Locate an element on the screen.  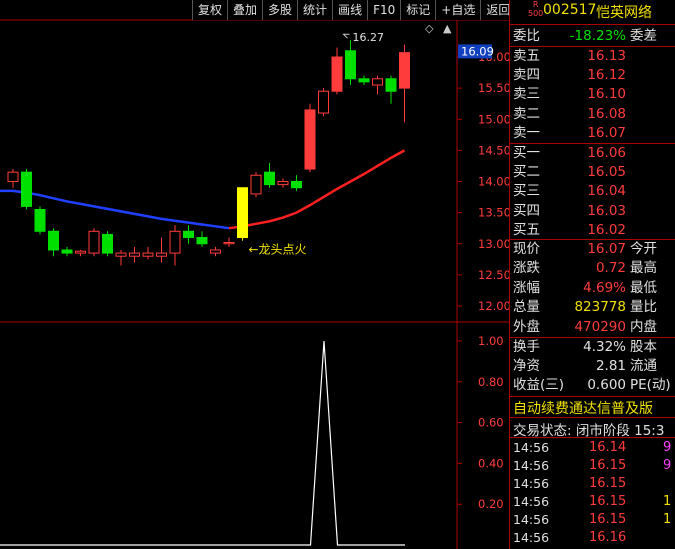
quote2-row-right: PE(动) is located at coordinates (650, 385).